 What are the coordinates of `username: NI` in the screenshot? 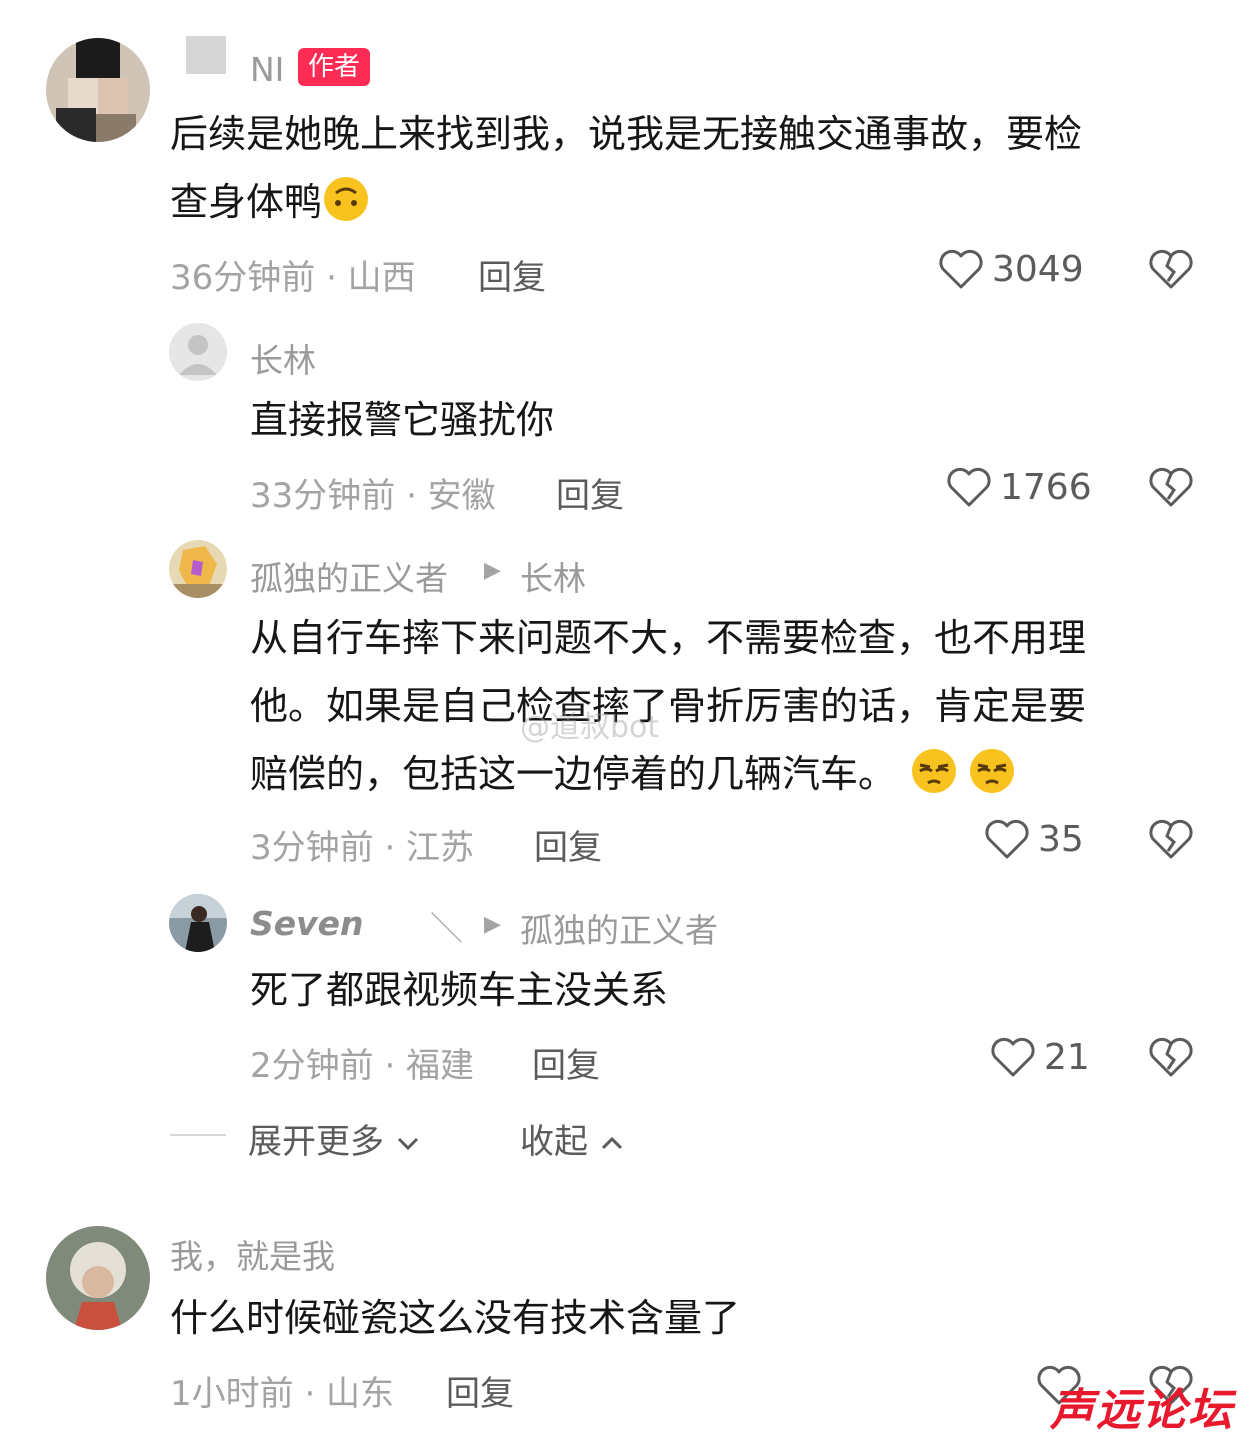 It's located at (267, 69).